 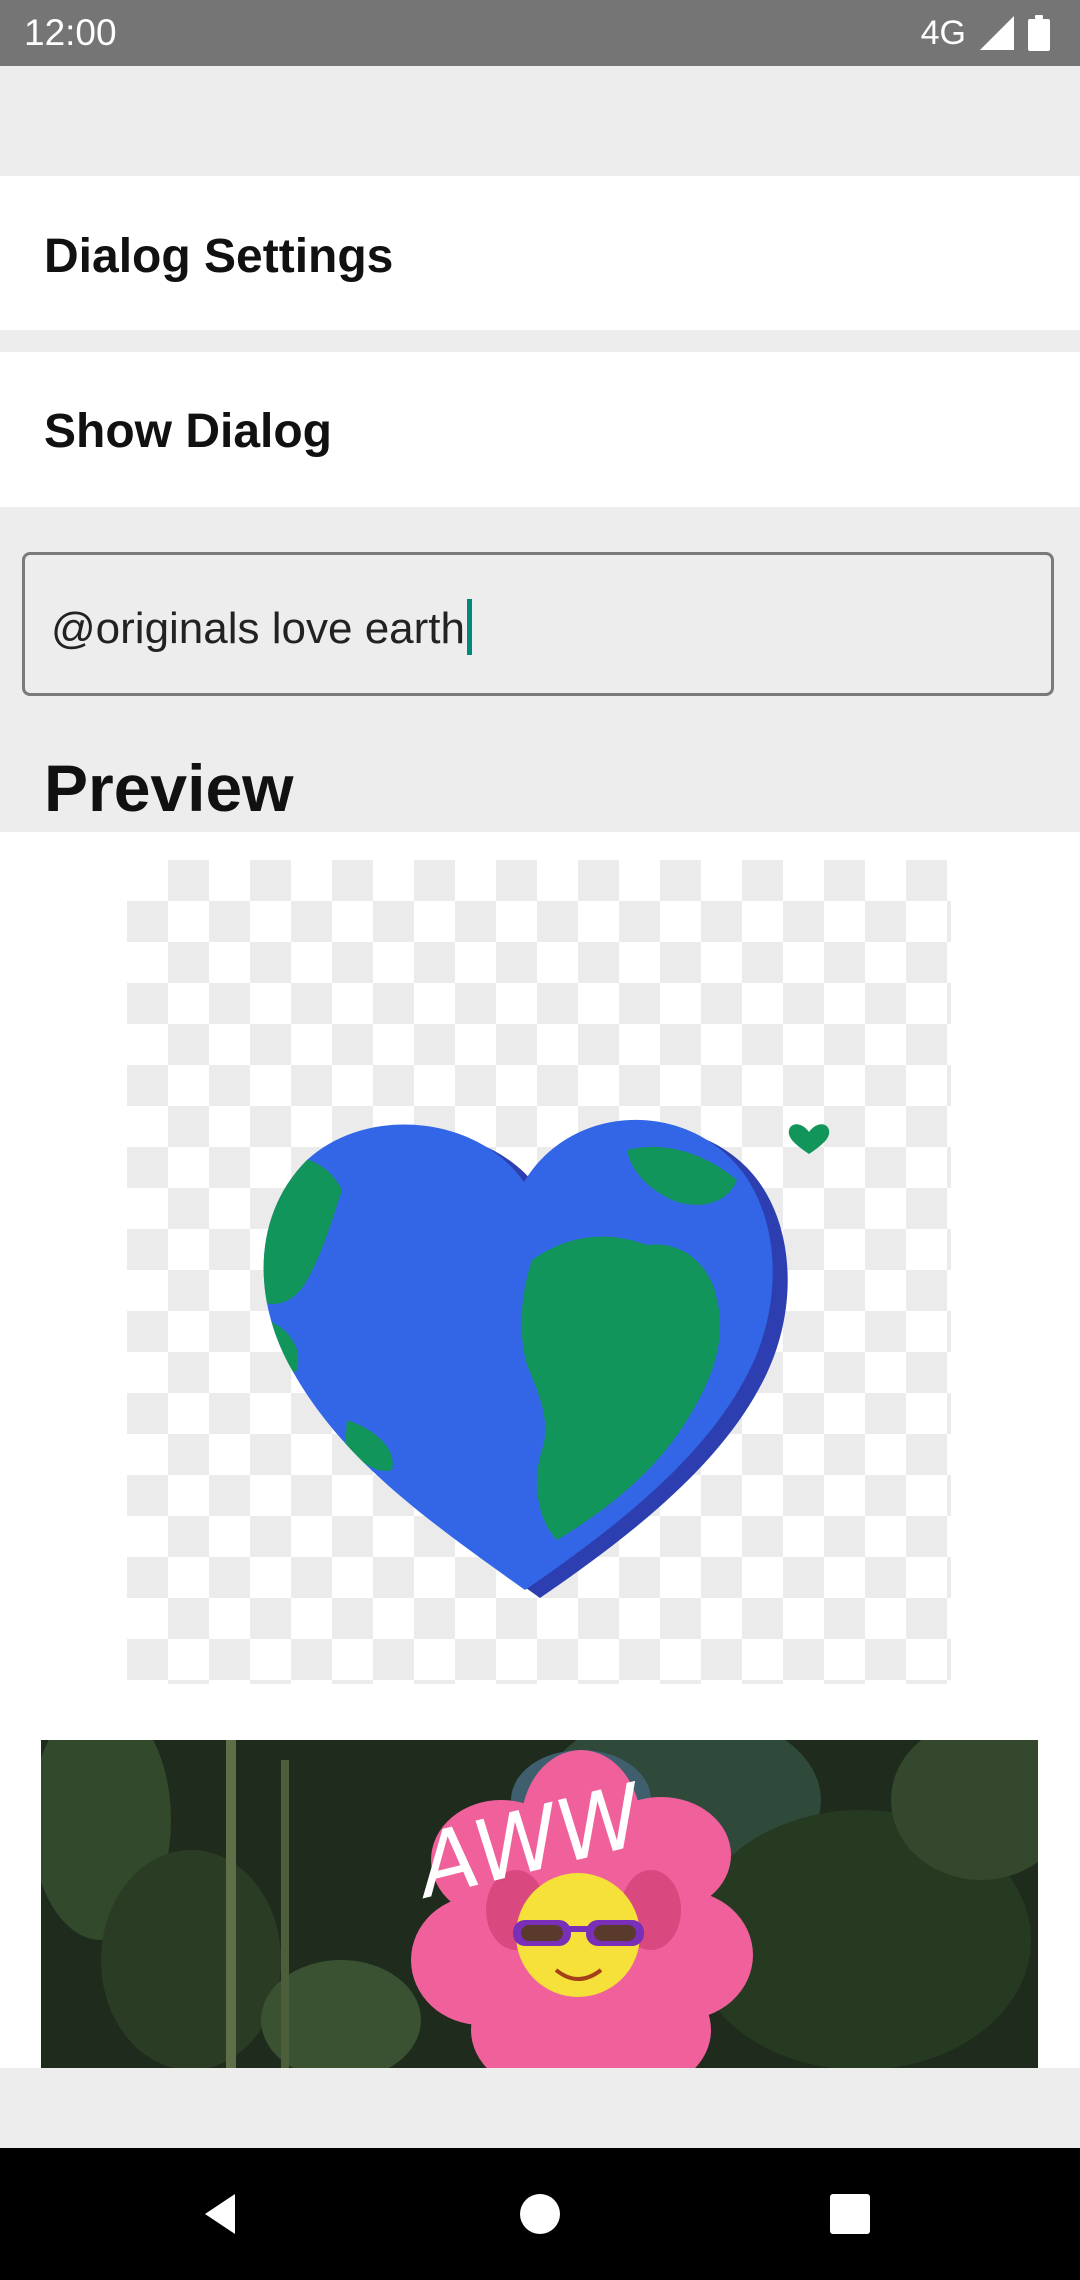 What do you see at coordinates (188, 431) in the screenshot?
I see `show-dialog-label: Show Dialog` at bounding box center [188, 431].